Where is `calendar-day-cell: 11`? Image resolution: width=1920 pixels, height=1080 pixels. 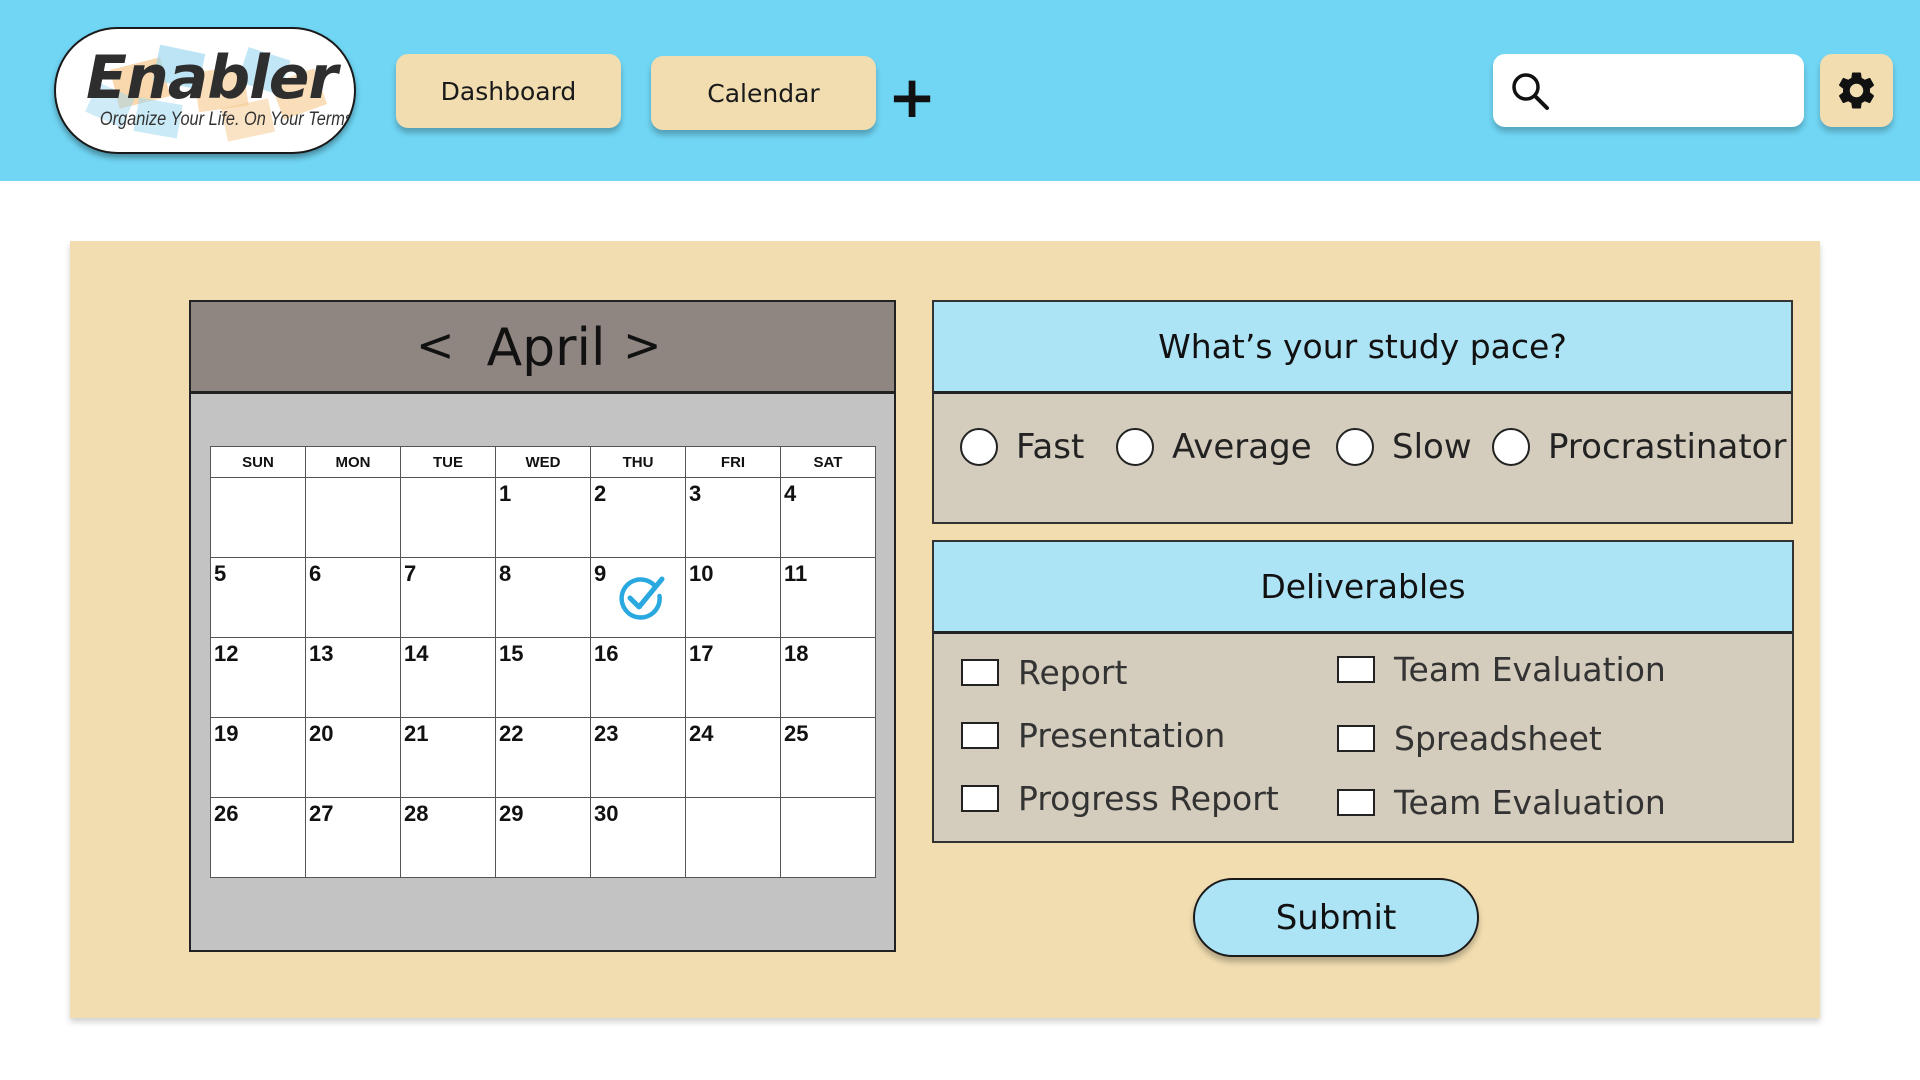
calendar-day-cell: 11 is located at coordinates (828, 597).